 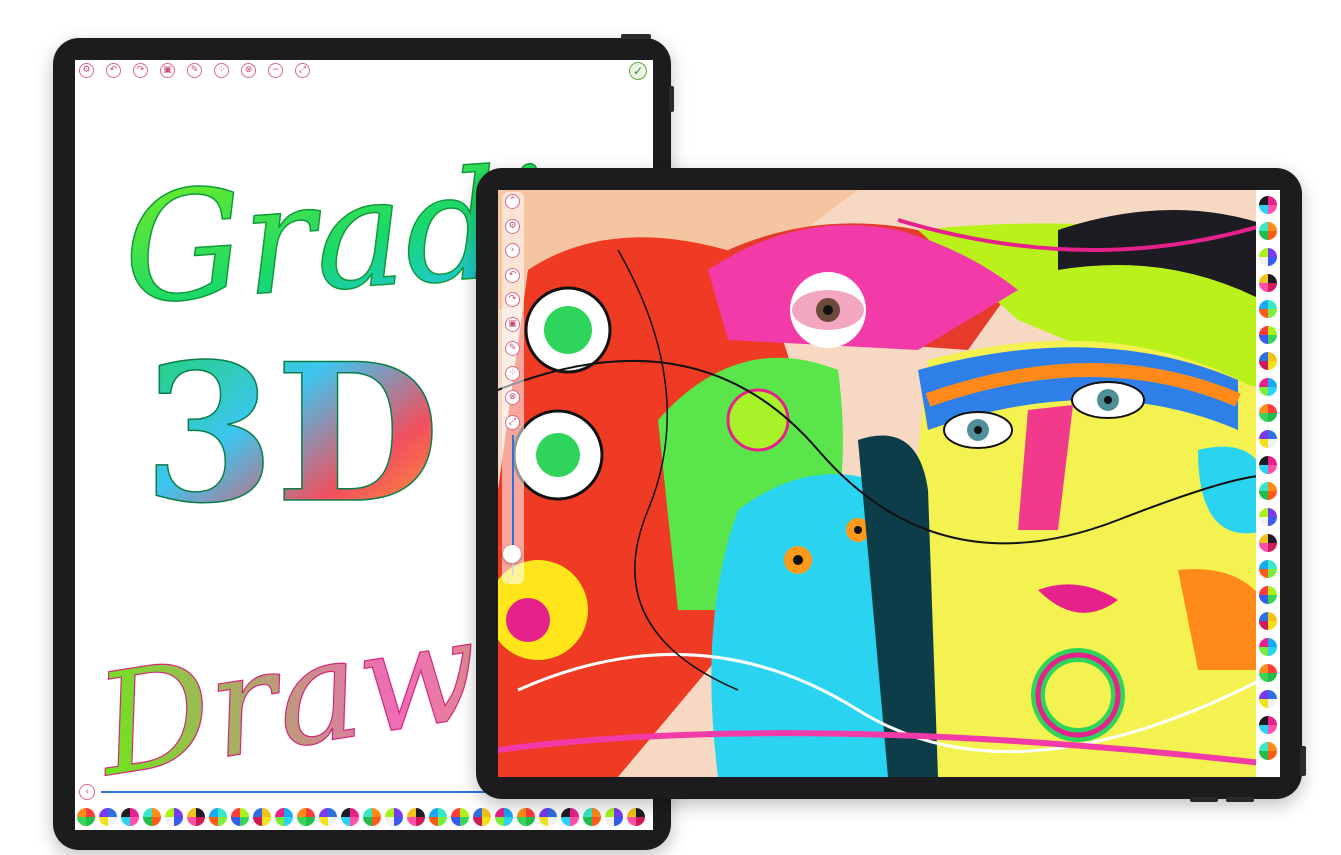 I want to click on left-tablet-volume-button, so click(x=671, y=99).